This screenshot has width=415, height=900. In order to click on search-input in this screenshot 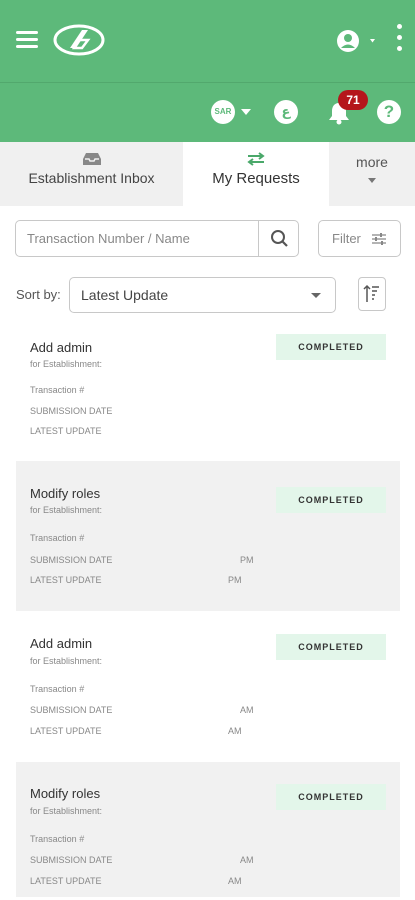, I will do `click(137, 238)`.